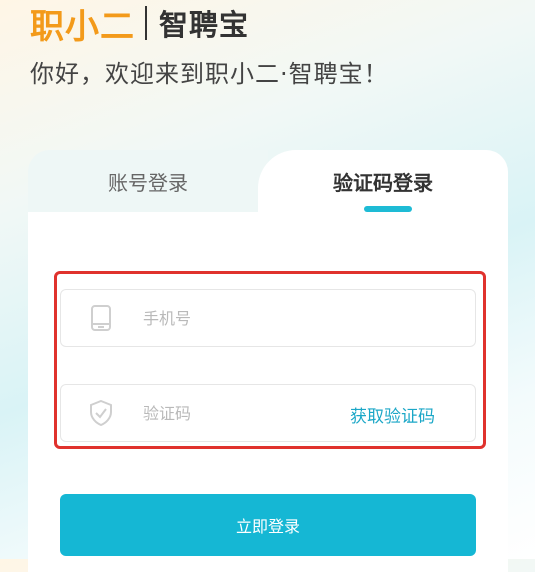 This screenshot has width=535, height=572. Describe the element at coordinates (204, 25) in the screenshot. I see `product-name: 智聘宝` at that location.